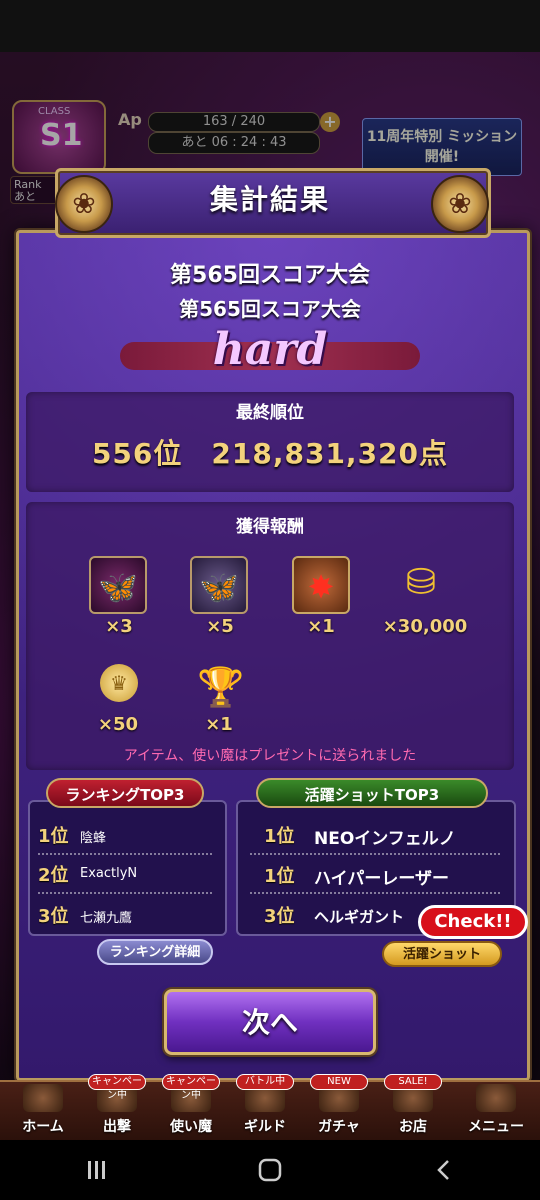  I want to click on shot-name: NEOインフェルノ, so click(385, 839).